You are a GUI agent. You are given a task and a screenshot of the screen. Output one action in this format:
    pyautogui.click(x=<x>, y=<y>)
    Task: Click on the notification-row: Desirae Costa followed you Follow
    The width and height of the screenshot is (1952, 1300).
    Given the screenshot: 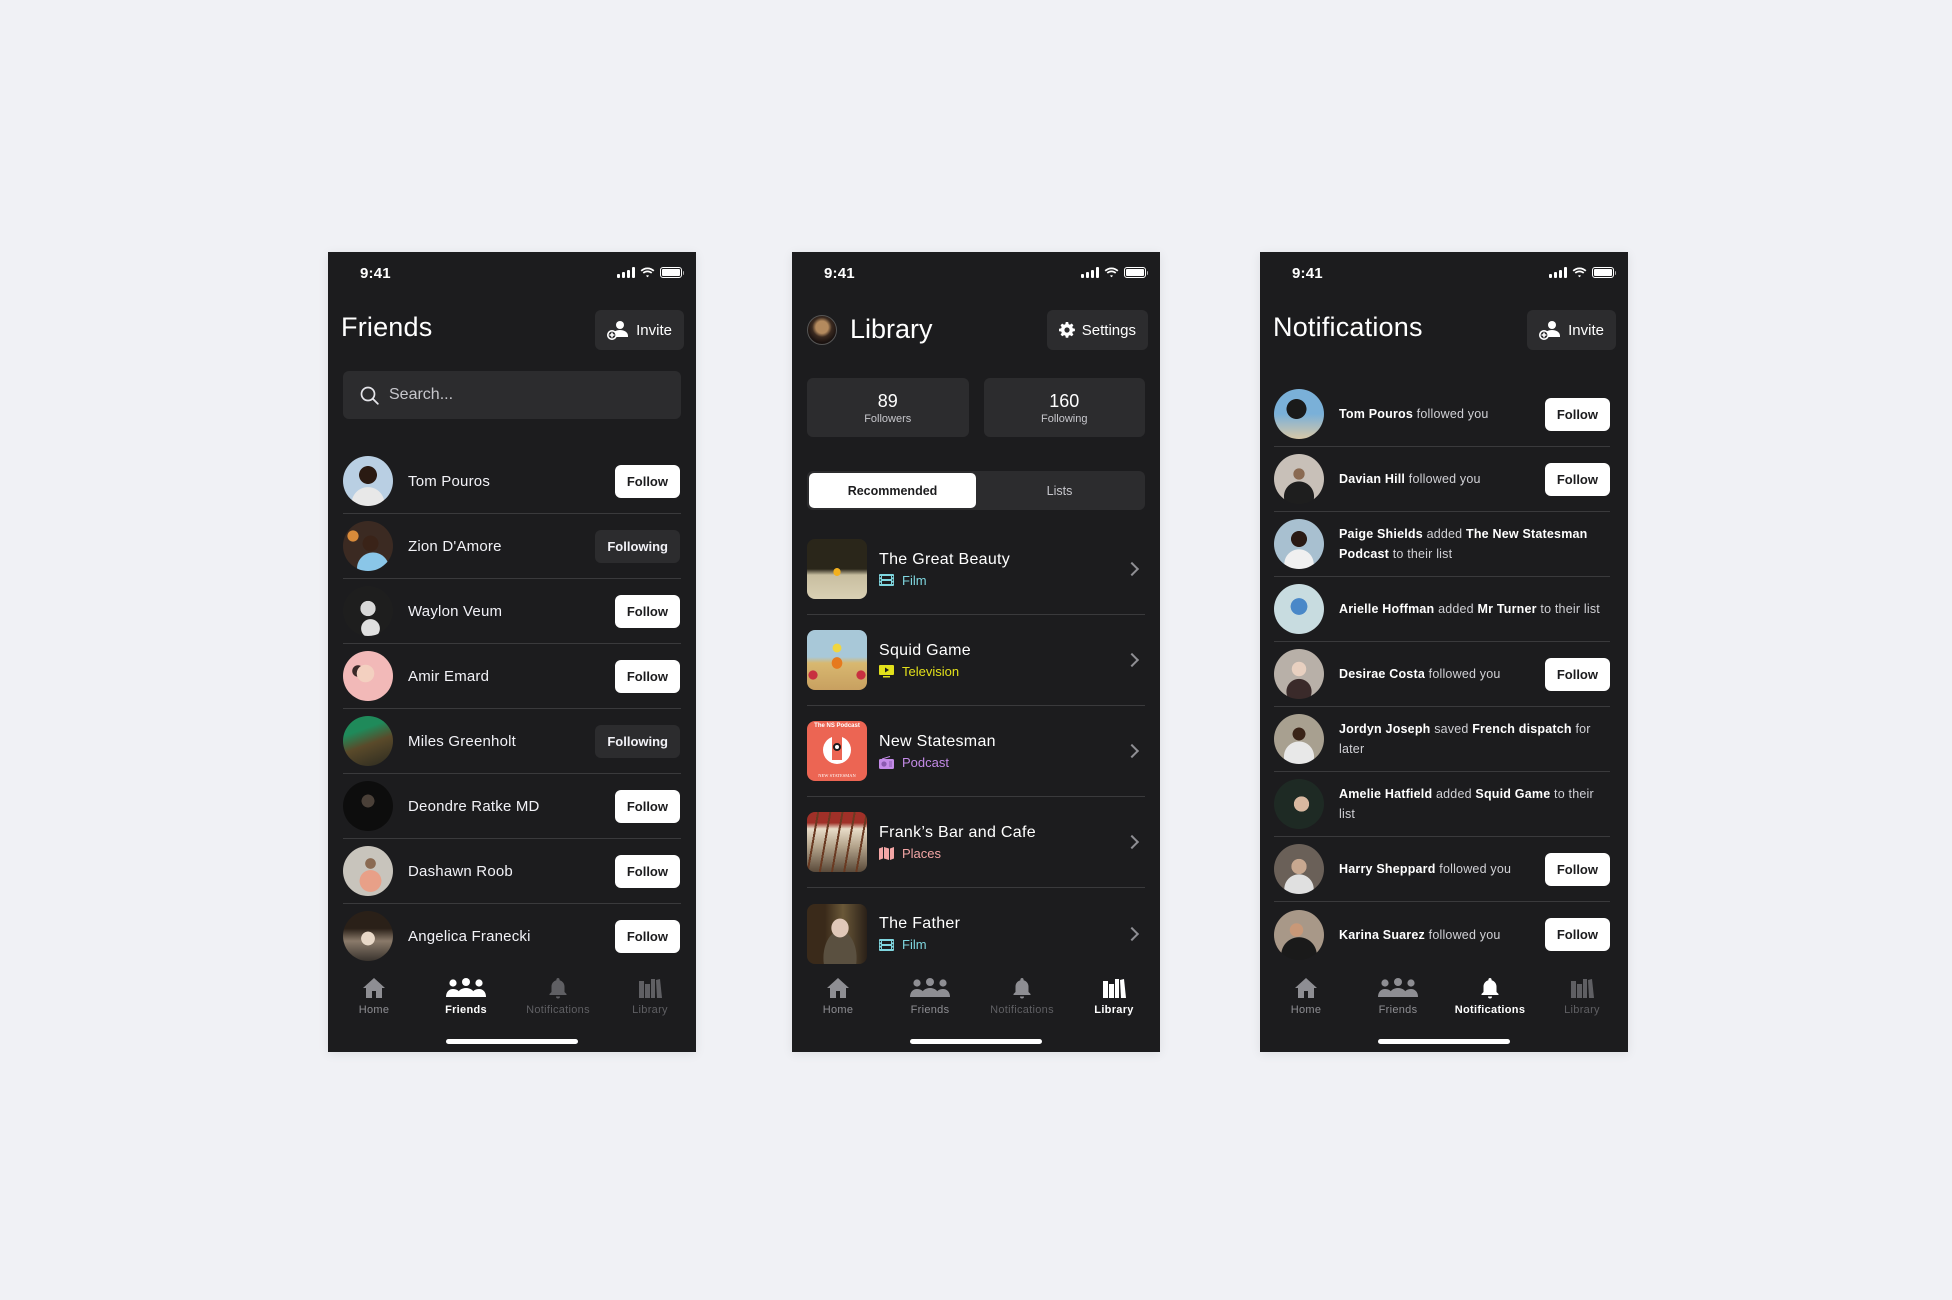 What is the action you would take?
    pyautogui.click(x=1442, y=674)
    